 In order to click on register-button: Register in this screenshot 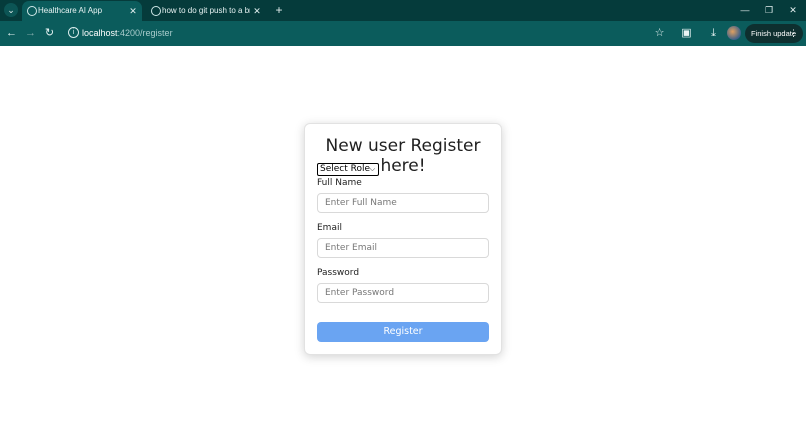, I will do `click(403, 332)`.